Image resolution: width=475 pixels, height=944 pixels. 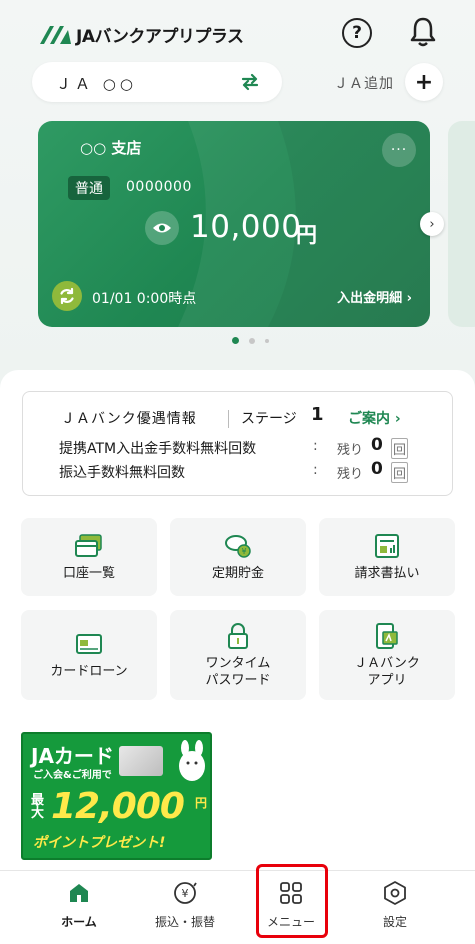 I want to click on tile-card-loan: カードローン, so click(x=89, y=655).